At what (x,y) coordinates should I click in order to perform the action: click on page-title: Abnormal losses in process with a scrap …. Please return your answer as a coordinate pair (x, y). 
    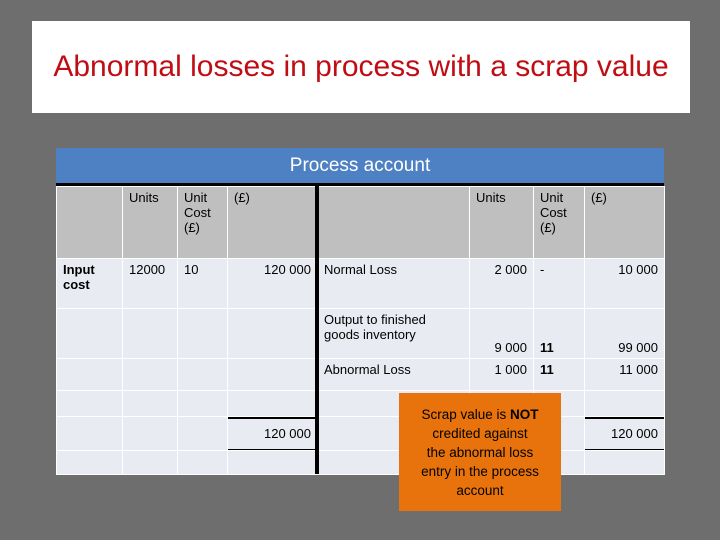
    Looking at the image, I should click on (361, 66).